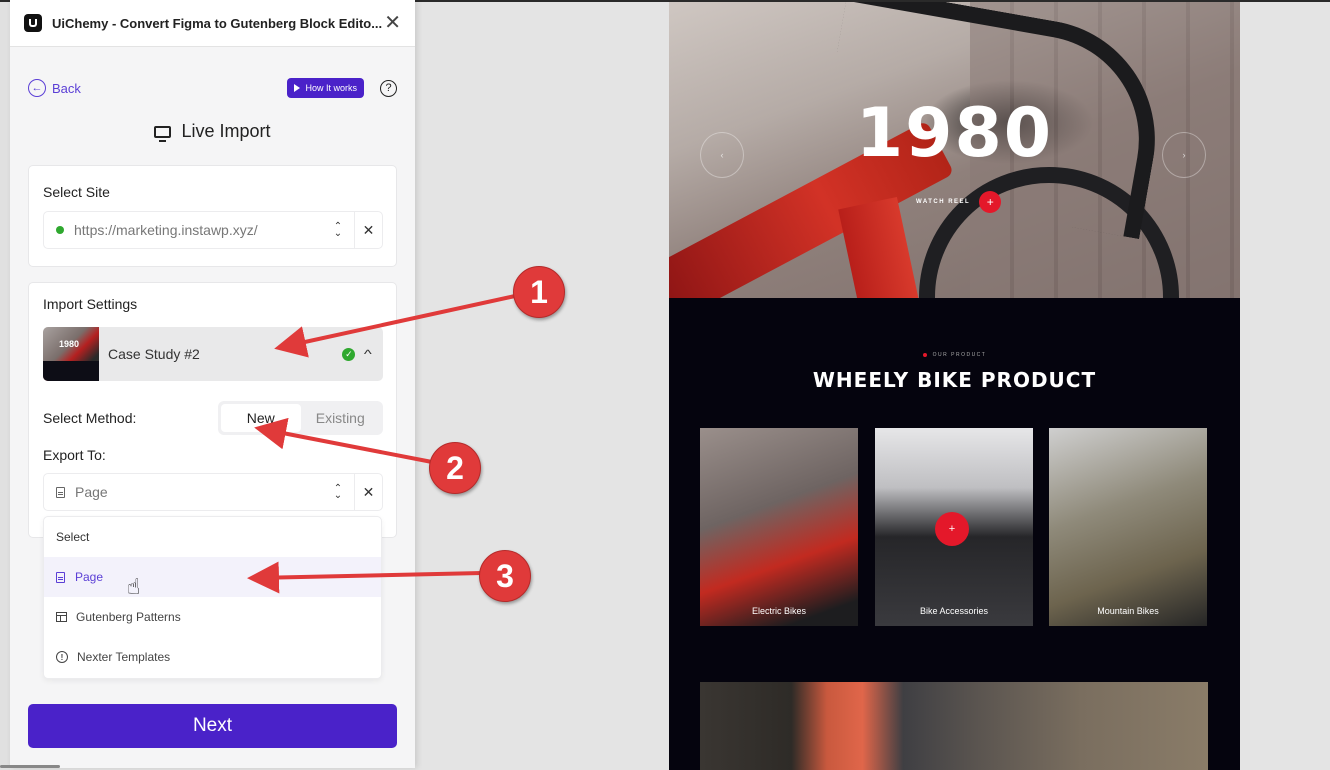 The height and width of the screenshot is (770, 1330). Describe the element at coordinates (954, 380) in the screenshot. I see `section-title: WHEELY BIKE PRODUCT` at that location.